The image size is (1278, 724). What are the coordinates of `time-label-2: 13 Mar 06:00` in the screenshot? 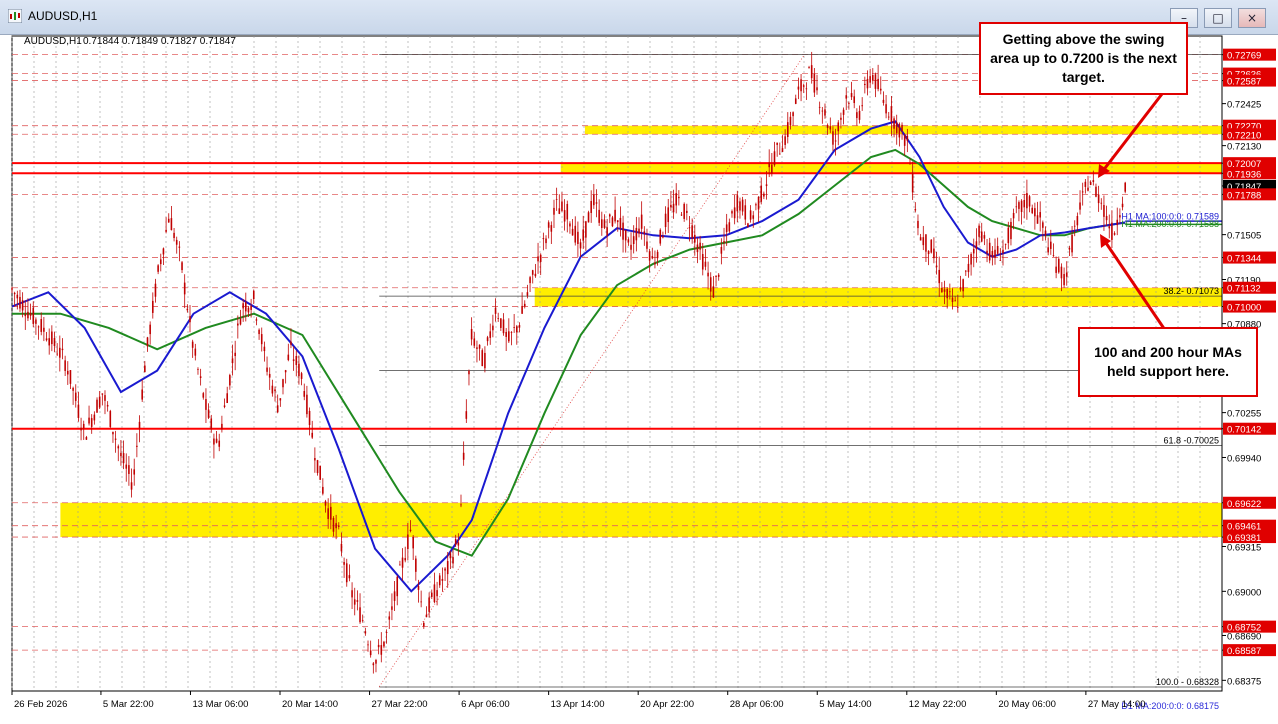 It's located at (220, 704).